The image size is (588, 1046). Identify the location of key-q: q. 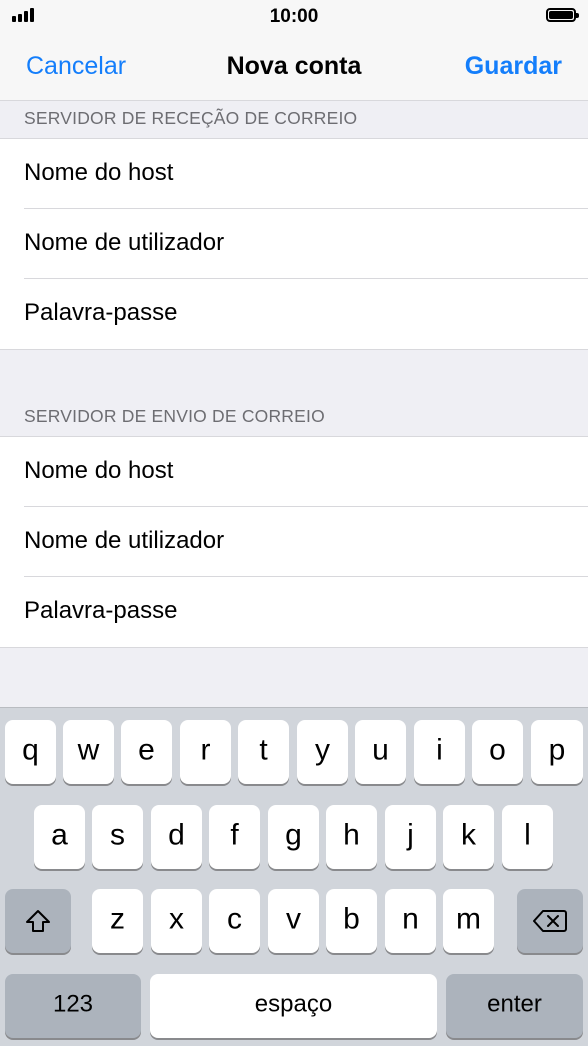
(30, 752).